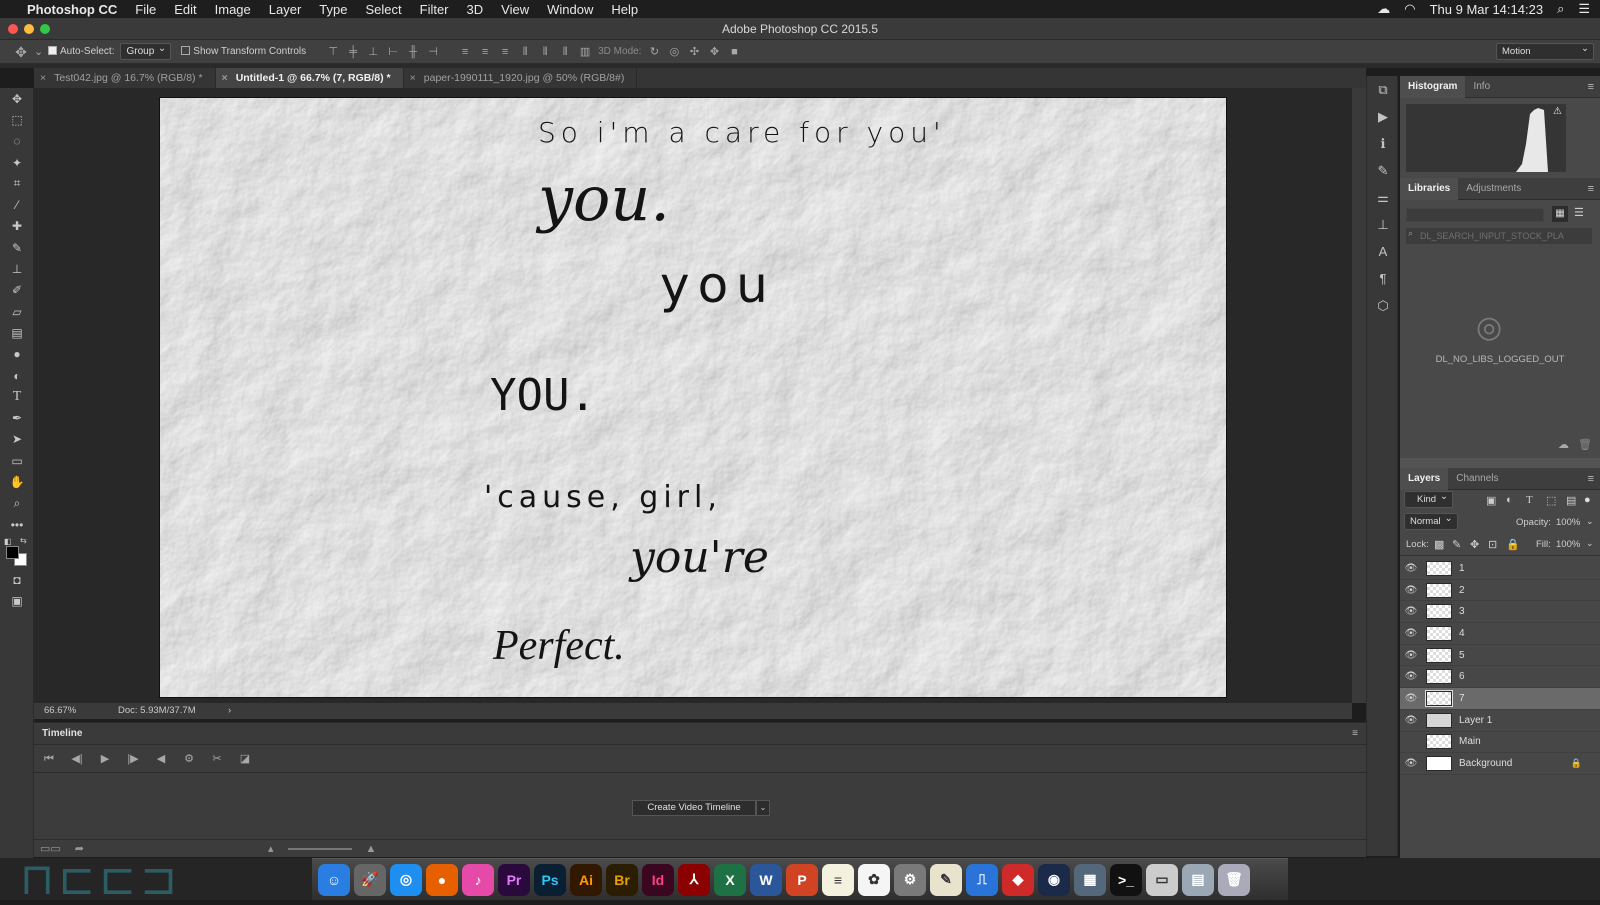  What do you see at coordinates (514, 879) in the screenshot?
I see `dock-premiere-icon: Pr` at bounding box center [514, 879].